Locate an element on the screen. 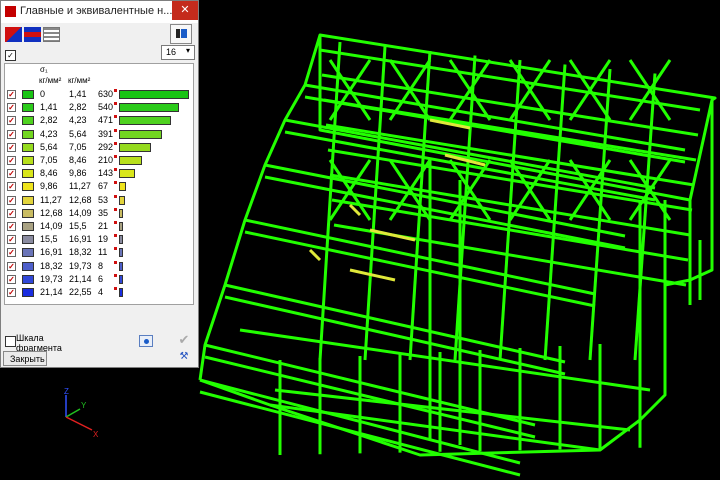  close-window-button: ✕ is located at coordinates (185, 10).